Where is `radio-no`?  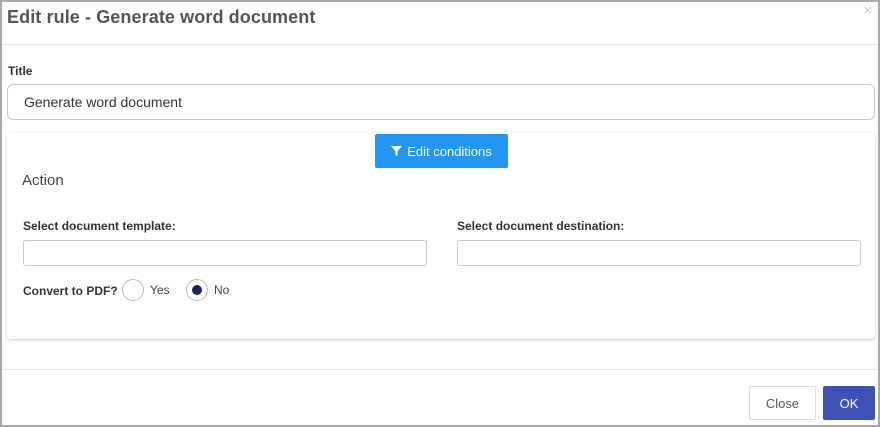
radio-no is located at coordinates (197, 290).